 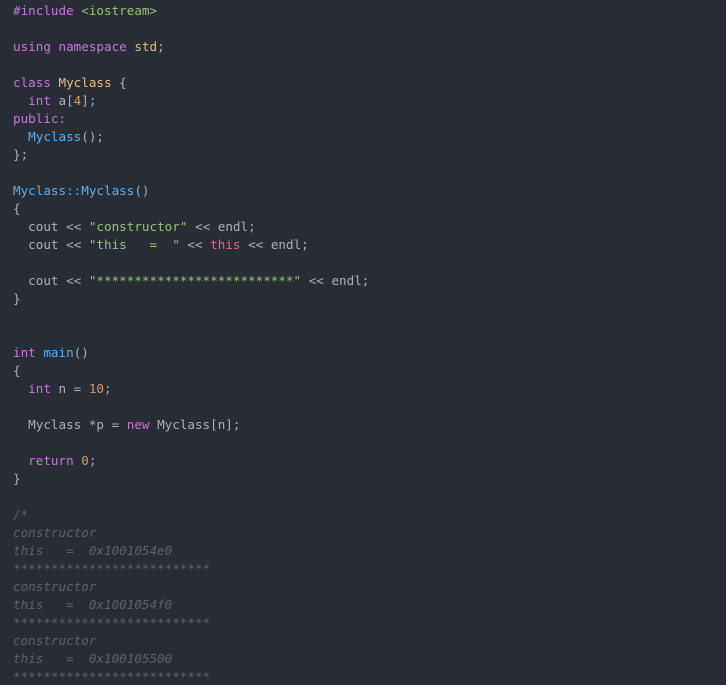 I want to click on code-token-plain: };, so click(x=21, y=154).